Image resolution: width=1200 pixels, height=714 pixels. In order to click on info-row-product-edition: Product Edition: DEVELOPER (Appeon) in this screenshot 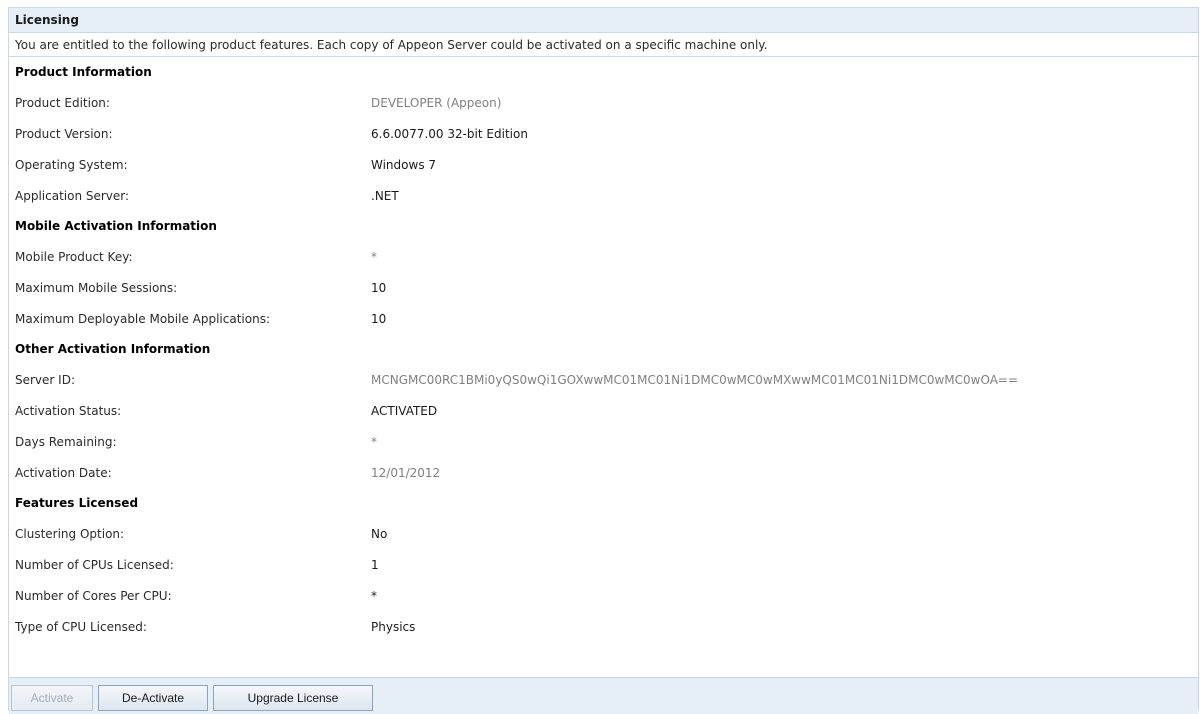, I will do `click(603, 102)`.